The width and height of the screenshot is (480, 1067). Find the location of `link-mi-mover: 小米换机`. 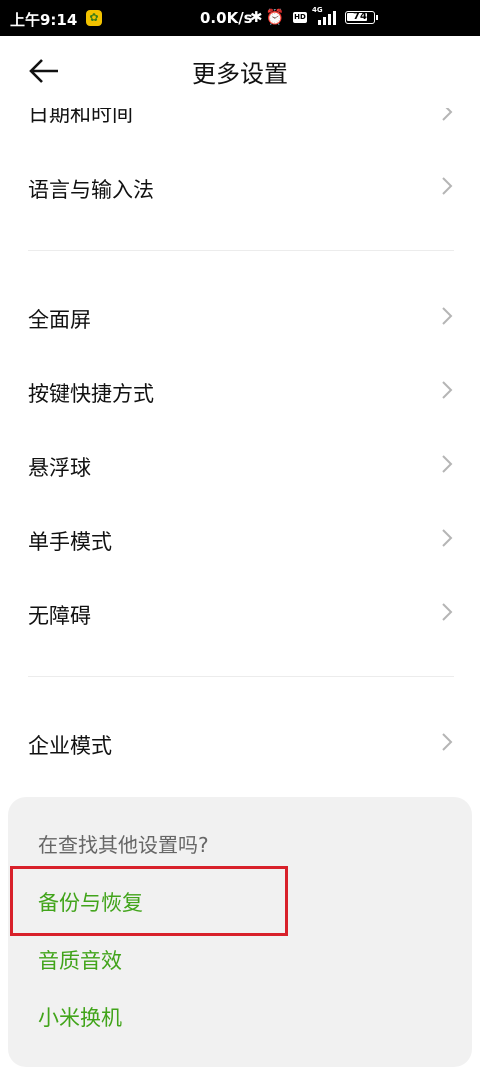

link-mi-mover: 小米换机 is located at coordinates (80, 1017).